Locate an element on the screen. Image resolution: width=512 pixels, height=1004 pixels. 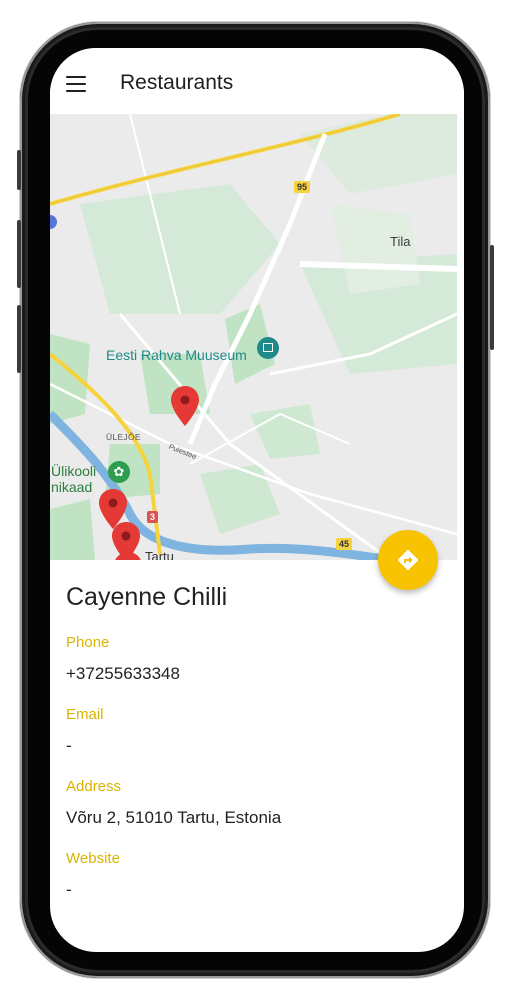
address-label: Address is located at coordinates (94, 786).